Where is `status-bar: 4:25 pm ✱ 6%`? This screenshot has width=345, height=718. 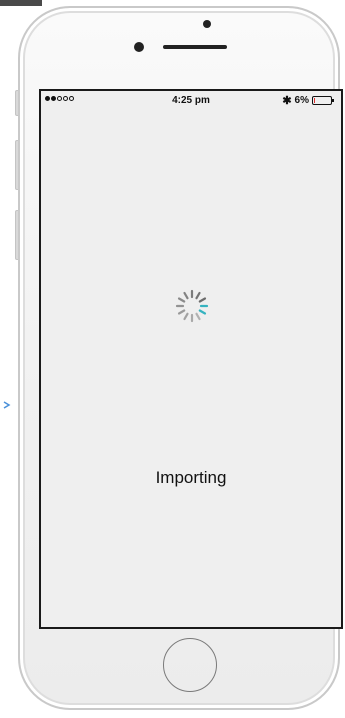
status-bar: 4:25 pm ✱ 6% is located at coordinates (191, 101).